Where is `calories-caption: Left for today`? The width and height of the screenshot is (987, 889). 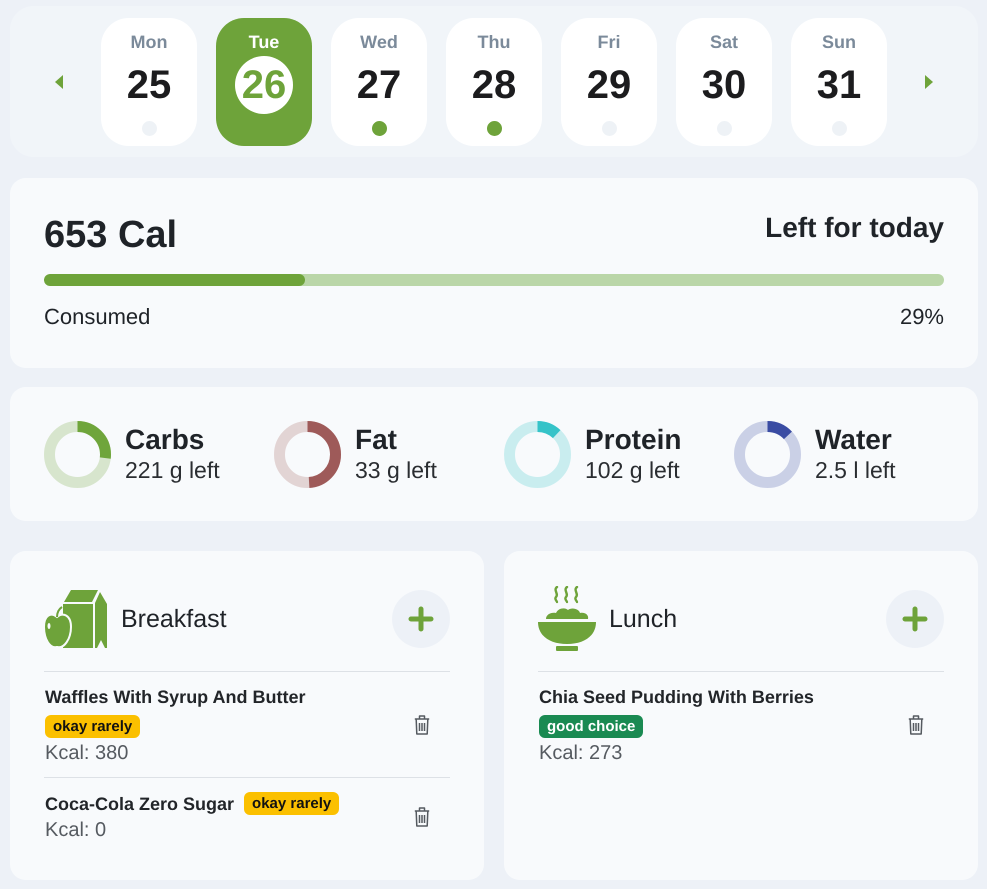 calories-caption: Left for today is located at coordinates (854, 228).